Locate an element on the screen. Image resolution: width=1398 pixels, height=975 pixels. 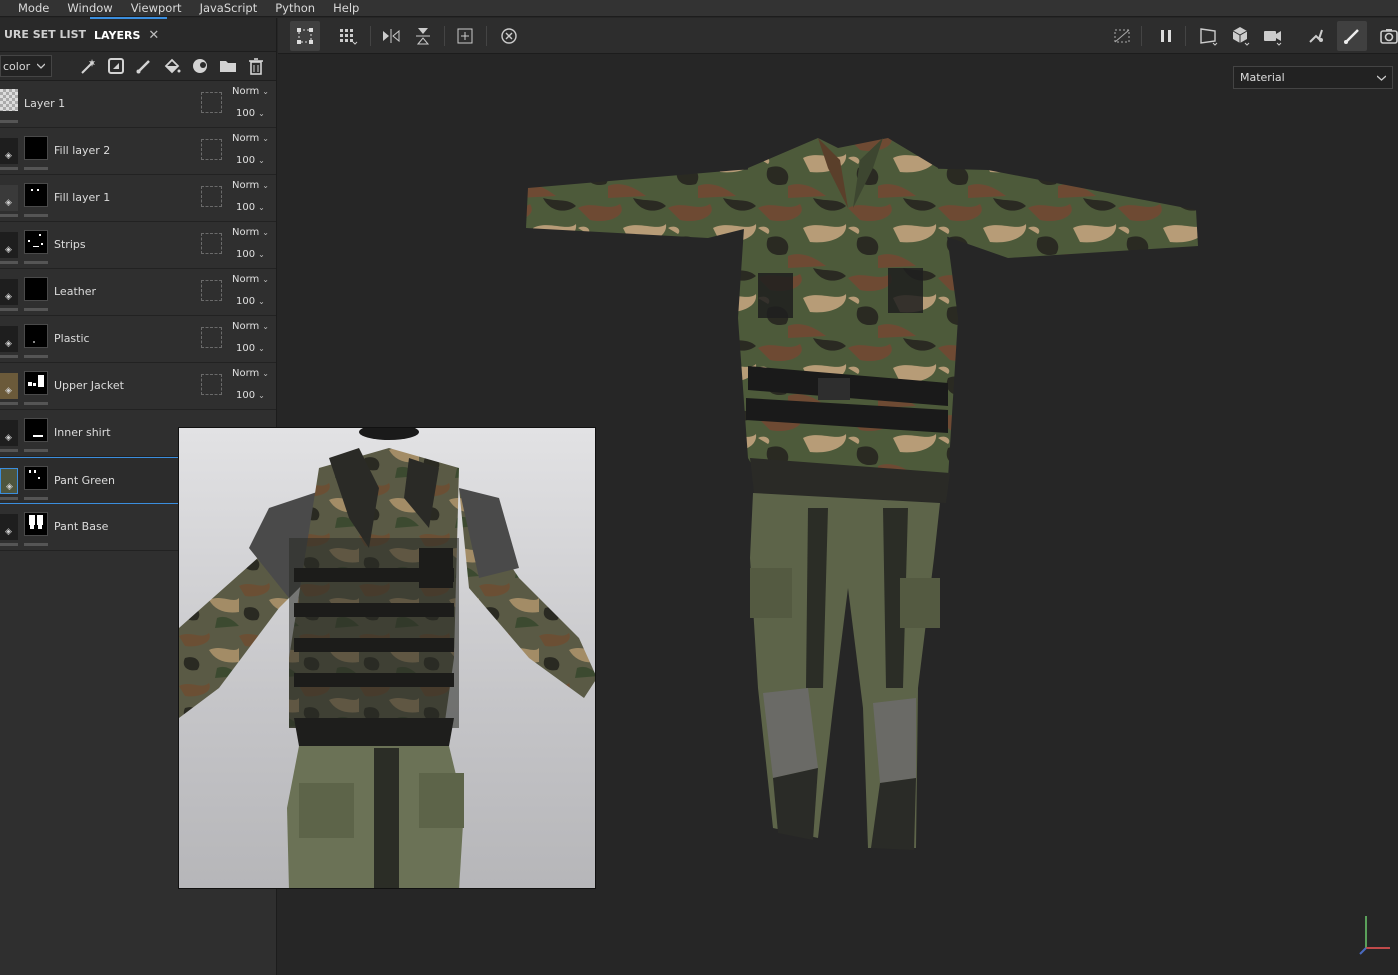
reset-camera-icon is located at coordinates (509, 36).